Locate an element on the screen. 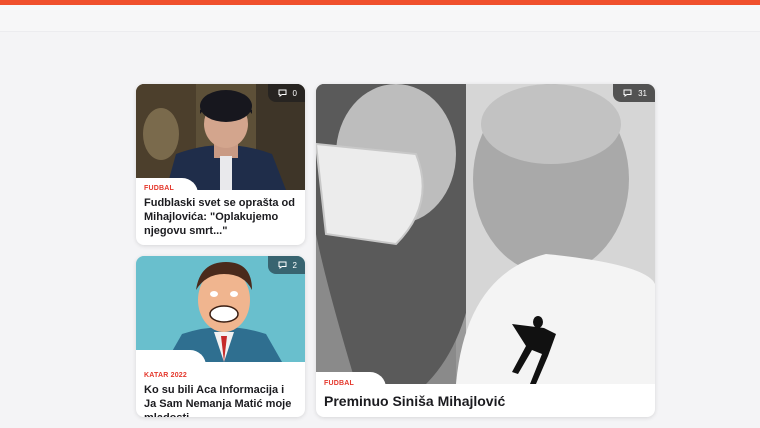  comment-count-badge: 31 is located at coordinates (634, 93).